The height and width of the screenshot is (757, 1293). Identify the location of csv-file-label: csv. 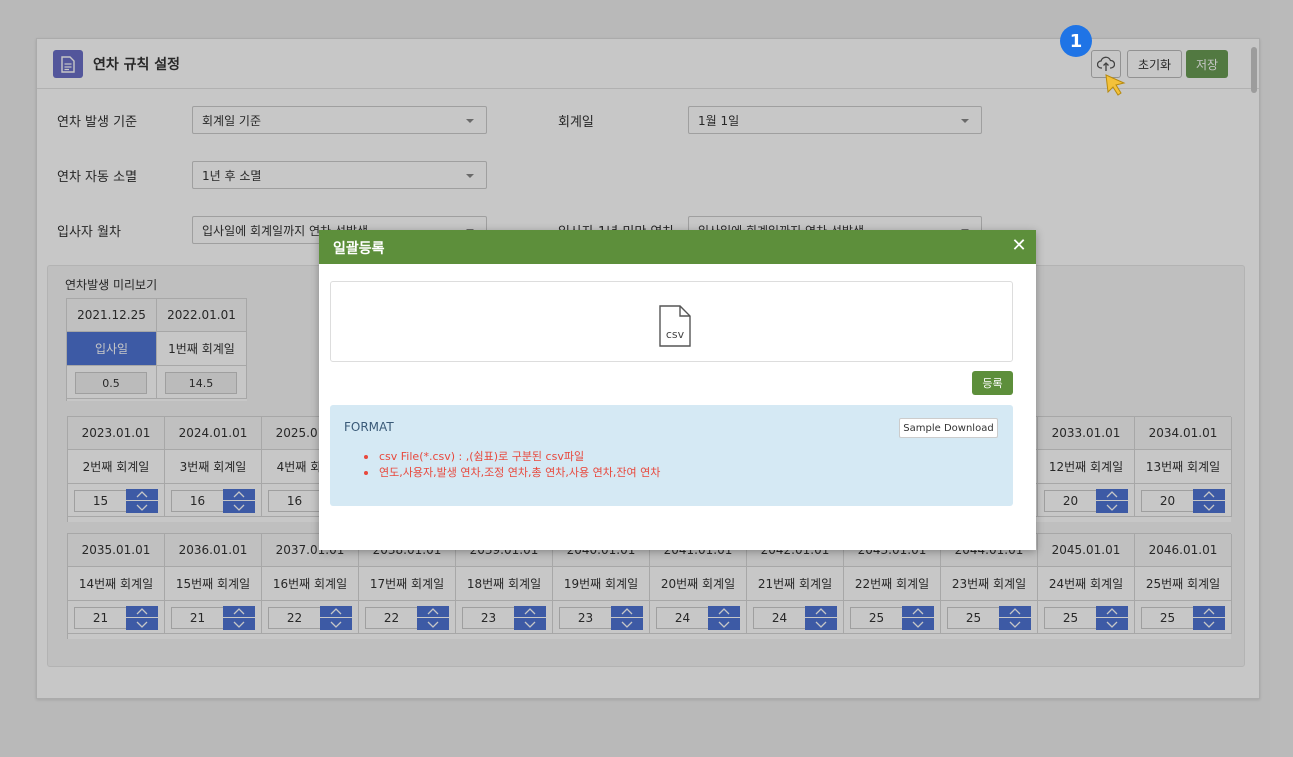
(675, 334).